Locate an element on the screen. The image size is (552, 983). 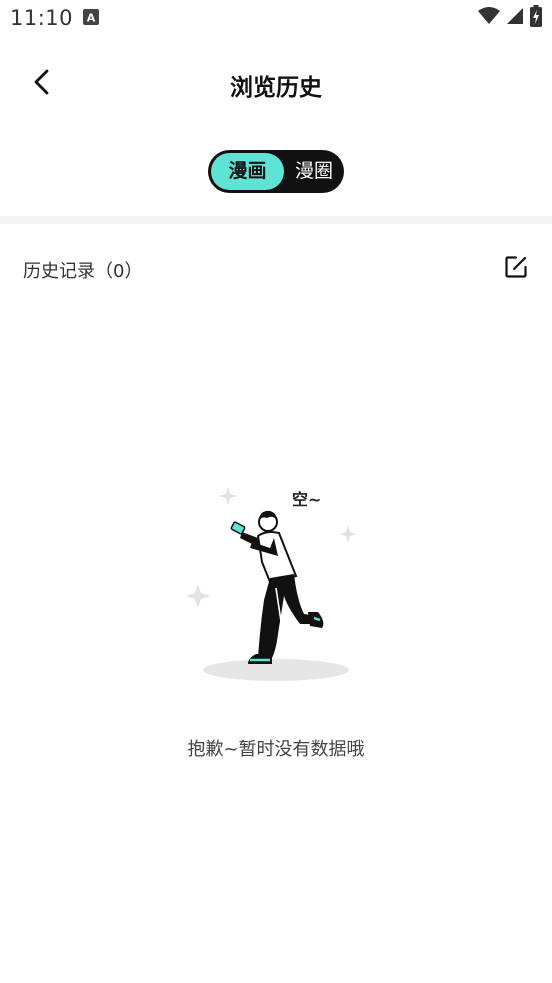
category-tabs: 漫画 漫圈 is located at coordinates (276, 171).